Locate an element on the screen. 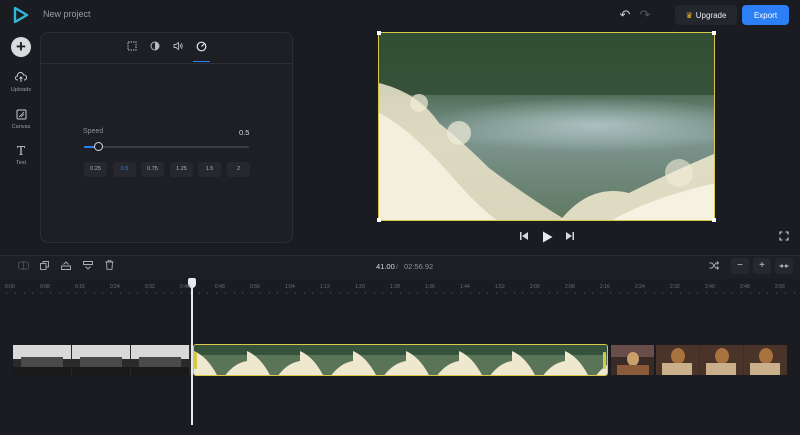 Image resolution: width=800 pixels, height=435 pixels. rail-item-text: T Text is located at coordinates (21, 156).